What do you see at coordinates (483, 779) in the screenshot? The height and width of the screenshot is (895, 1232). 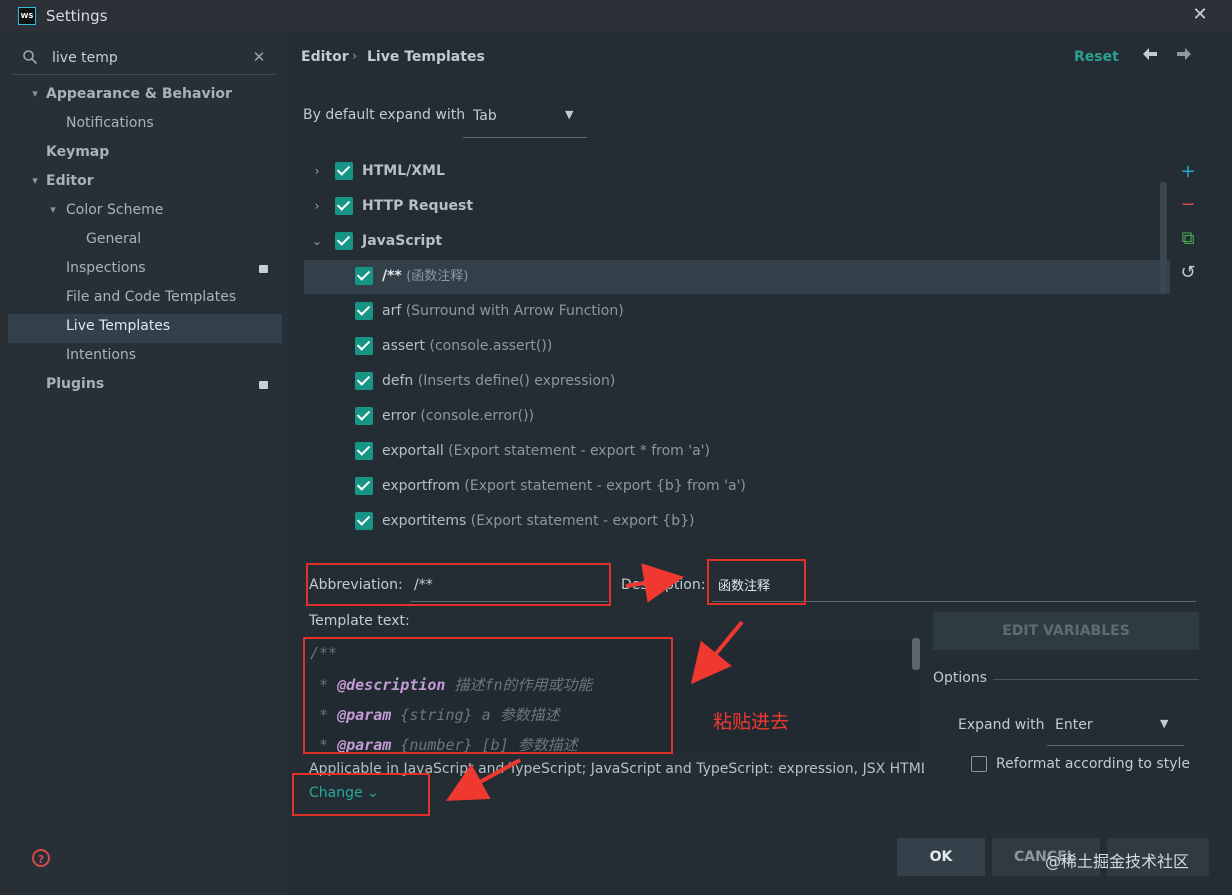 I see `arrow-to-change` at bounding box center [483, 779].